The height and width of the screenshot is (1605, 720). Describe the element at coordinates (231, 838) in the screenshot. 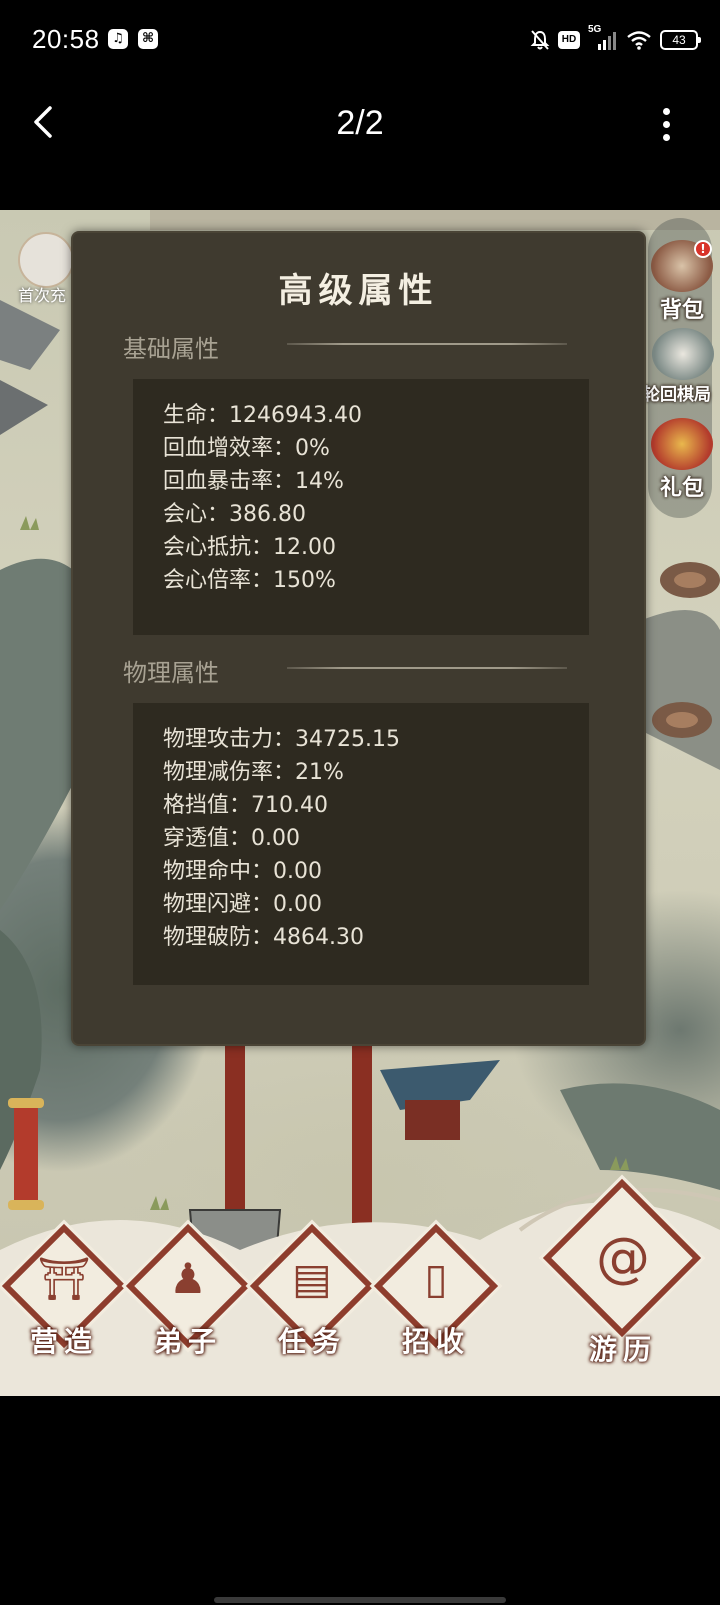

I see `stat-row: 穿透值：0.00` at that location.